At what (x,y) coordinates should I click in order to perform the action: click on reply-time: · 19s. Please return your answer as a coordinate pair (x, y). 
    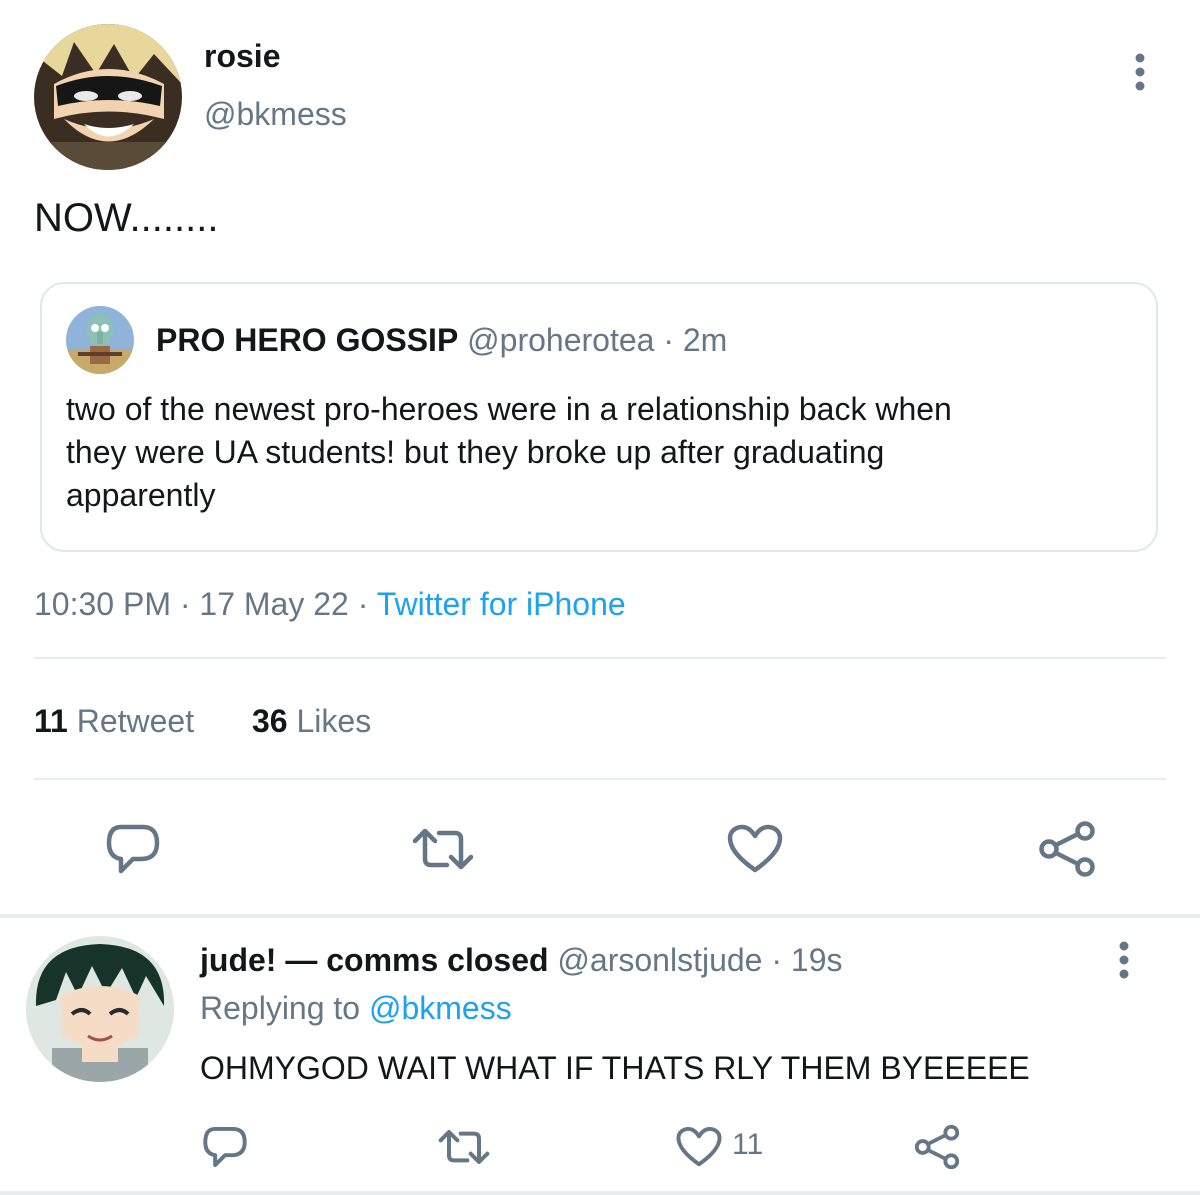
    Looking at the image, I should click on (807, 960).